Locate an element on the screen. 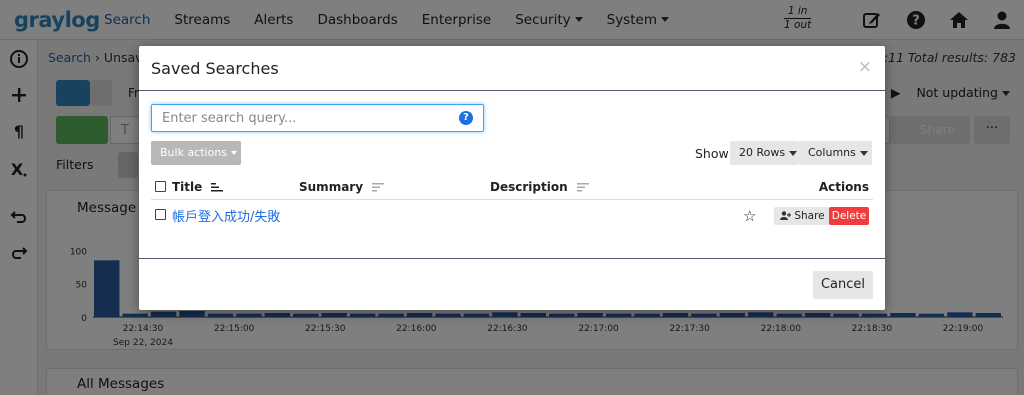 The width and height of the screenshot is (1024, 395). share-label: Share is located at coordinates (809, 216).